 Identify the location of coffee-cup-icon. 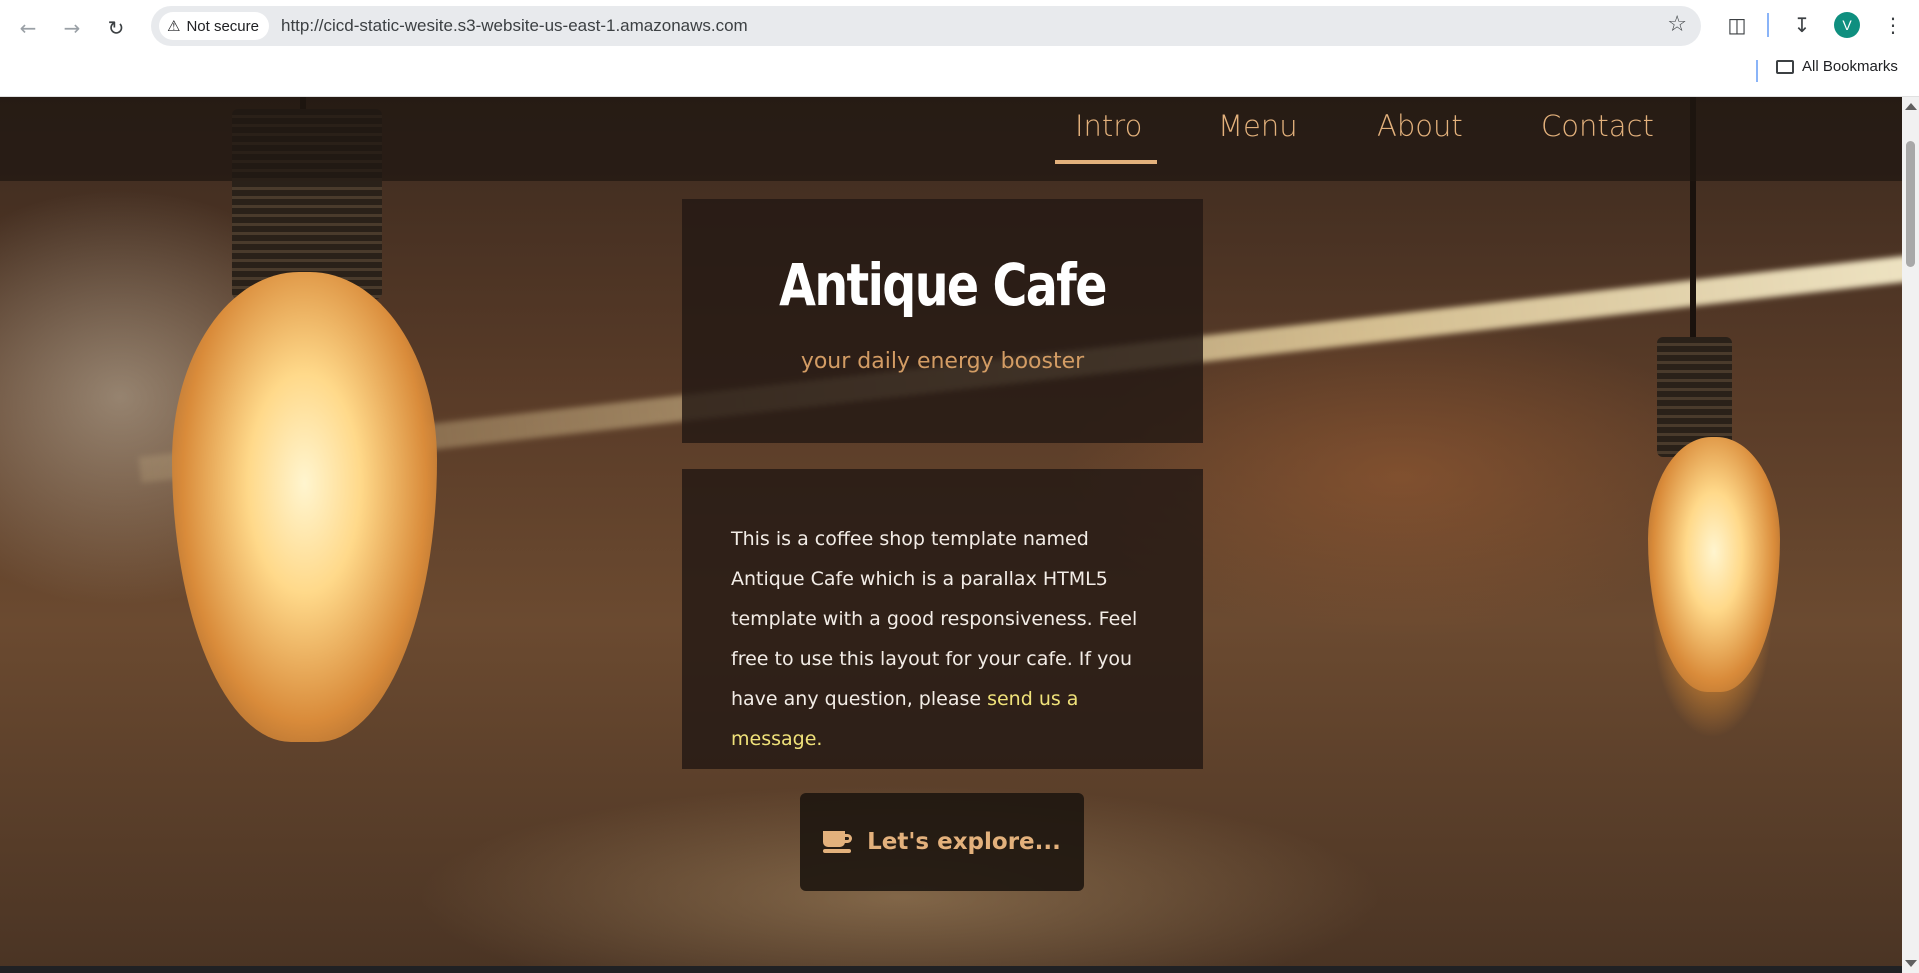
(838, 842).